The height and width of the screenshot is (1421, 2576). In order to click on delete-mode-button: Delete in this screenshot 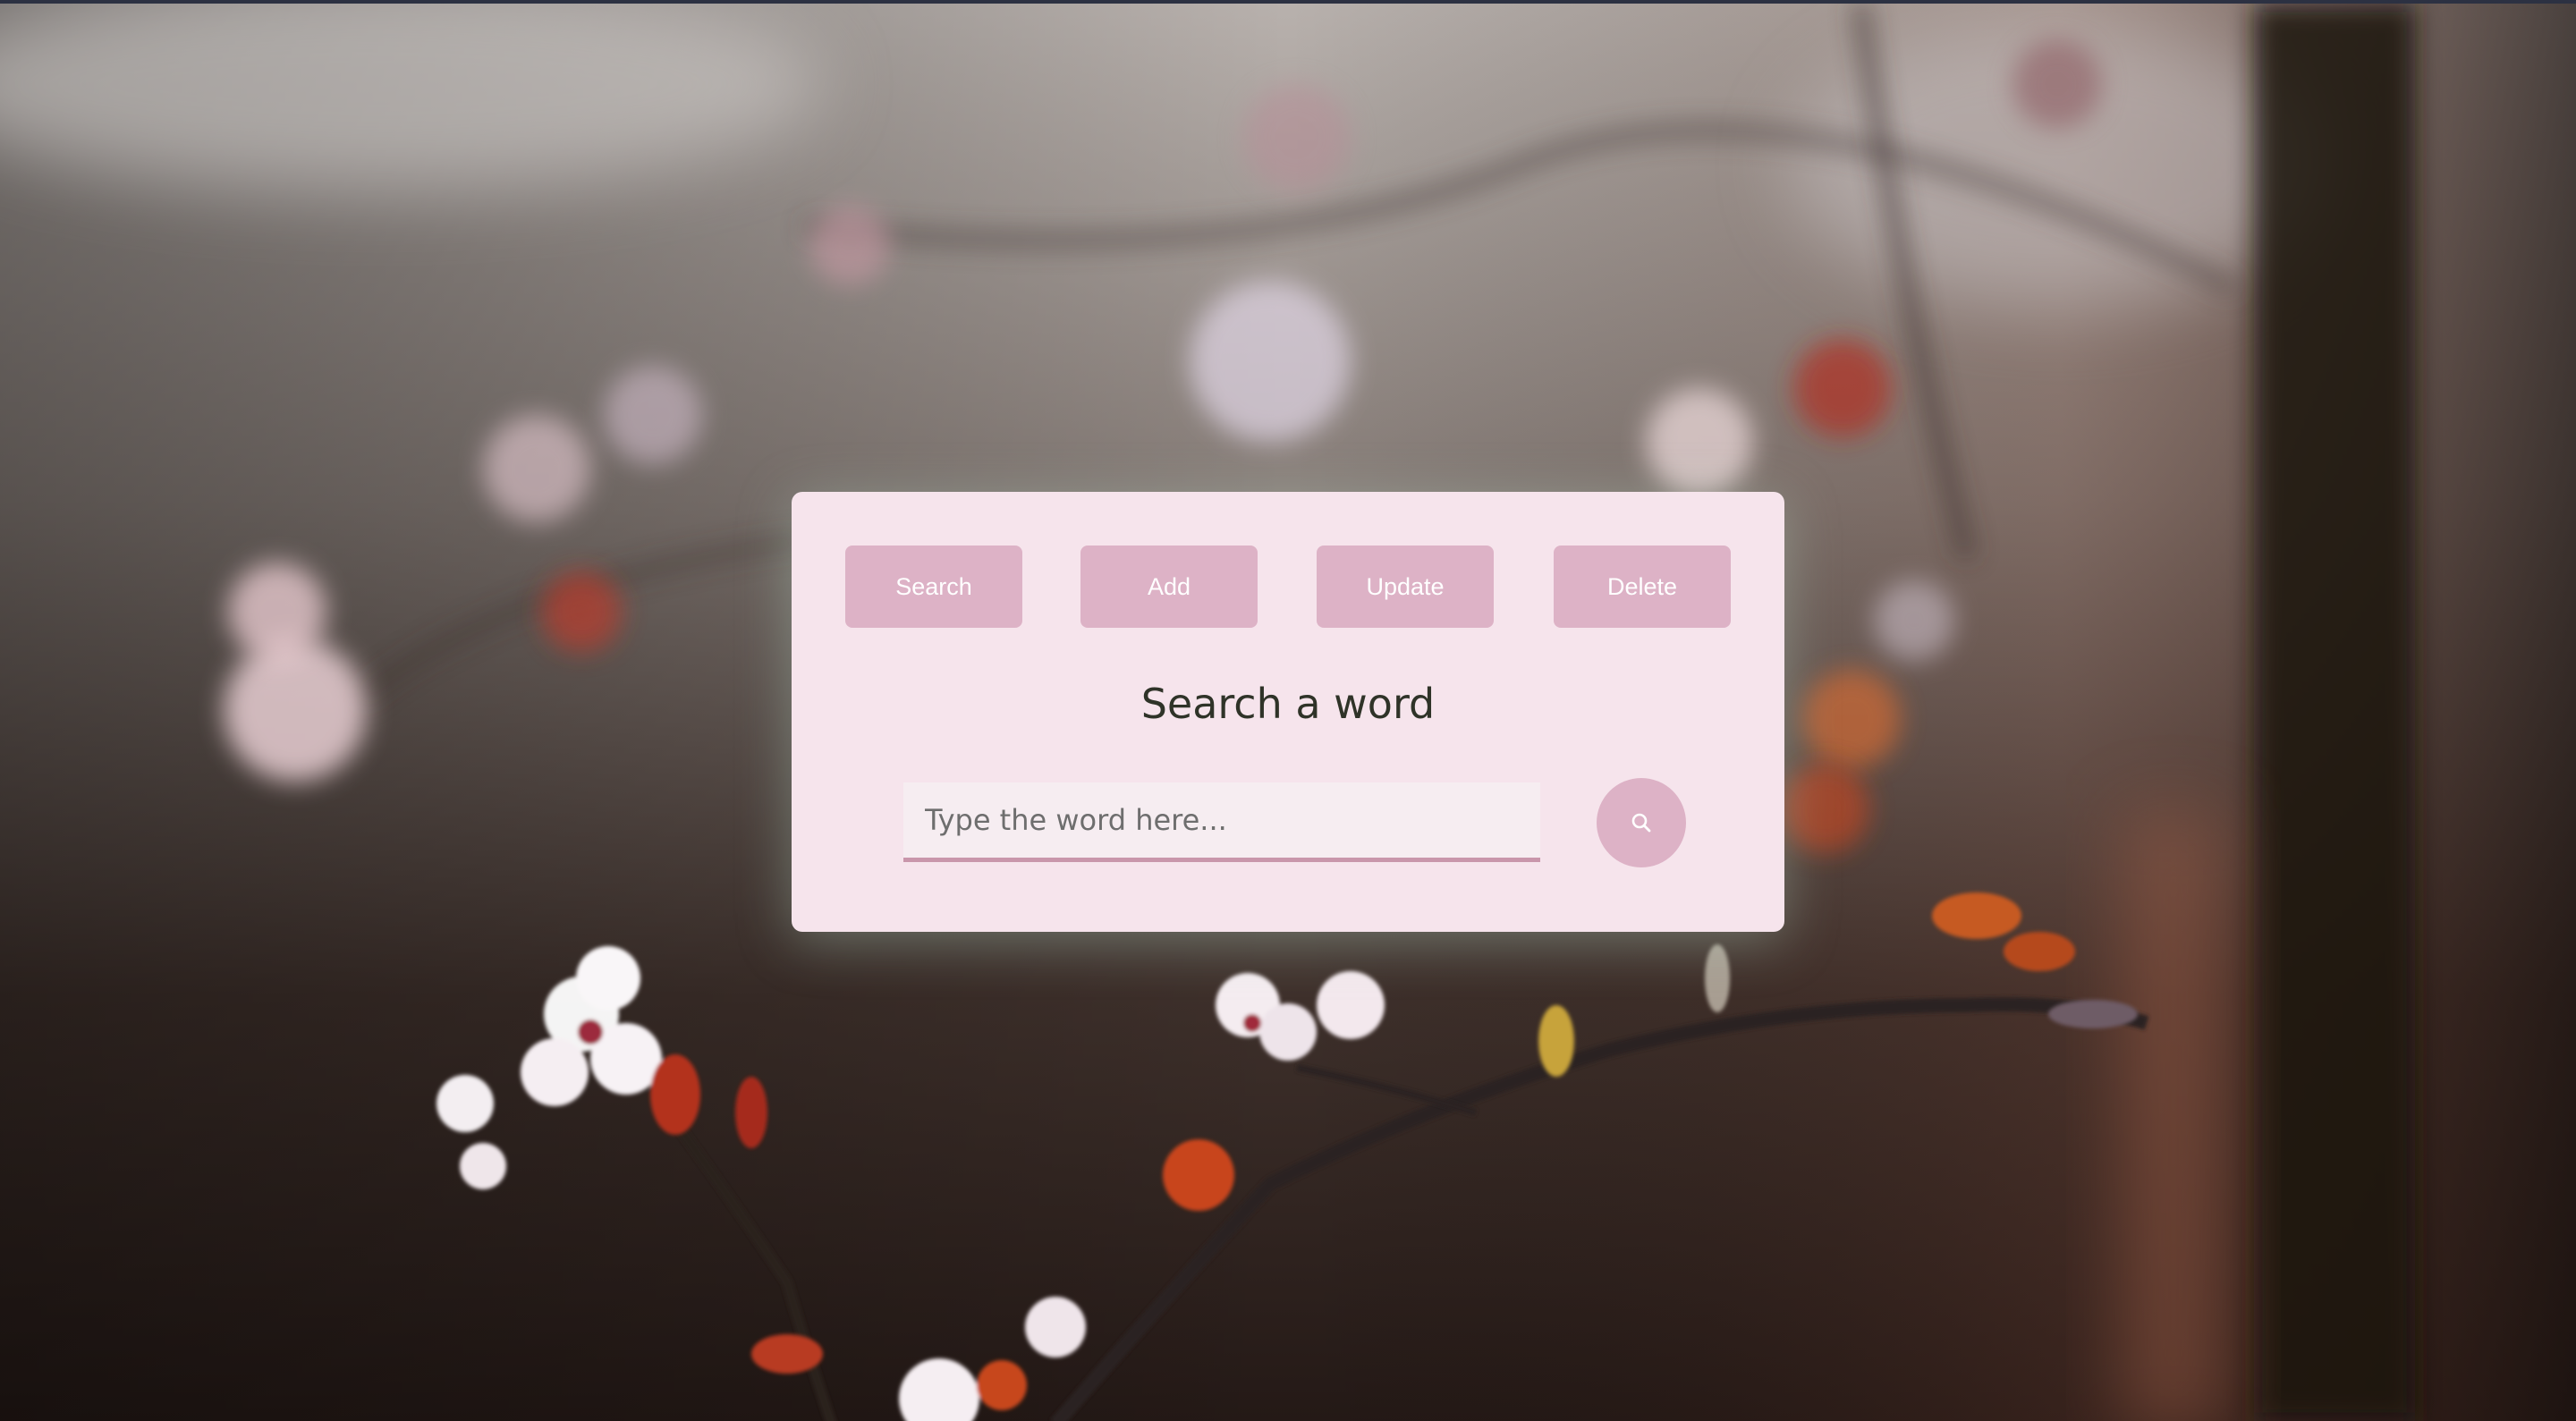, I will do `click(1642, 587)`.